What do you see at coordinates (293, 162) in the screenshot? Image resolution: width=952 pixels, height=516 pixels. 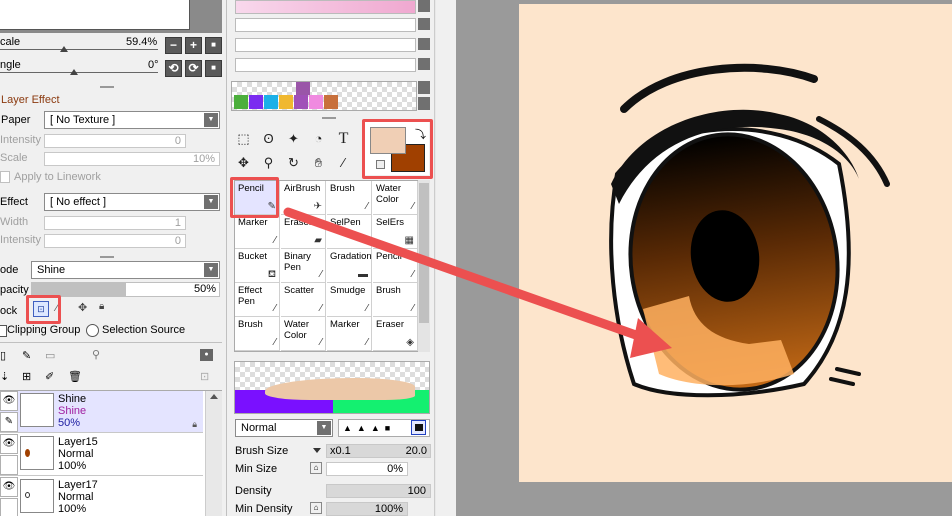 I see `rotate-icon: ↻` at bounding box center [293, 162].